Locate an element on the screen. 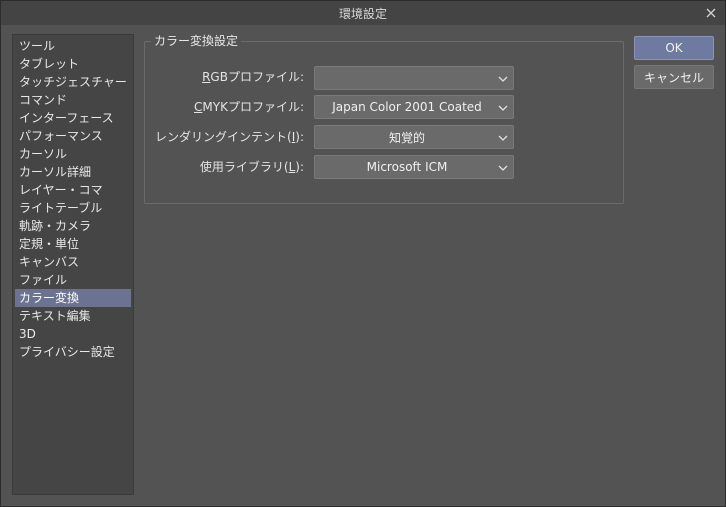 This screenshot has height=507, width=726. sidebar-item-performance: パフォーマンス is located at coordinates (73, 136).